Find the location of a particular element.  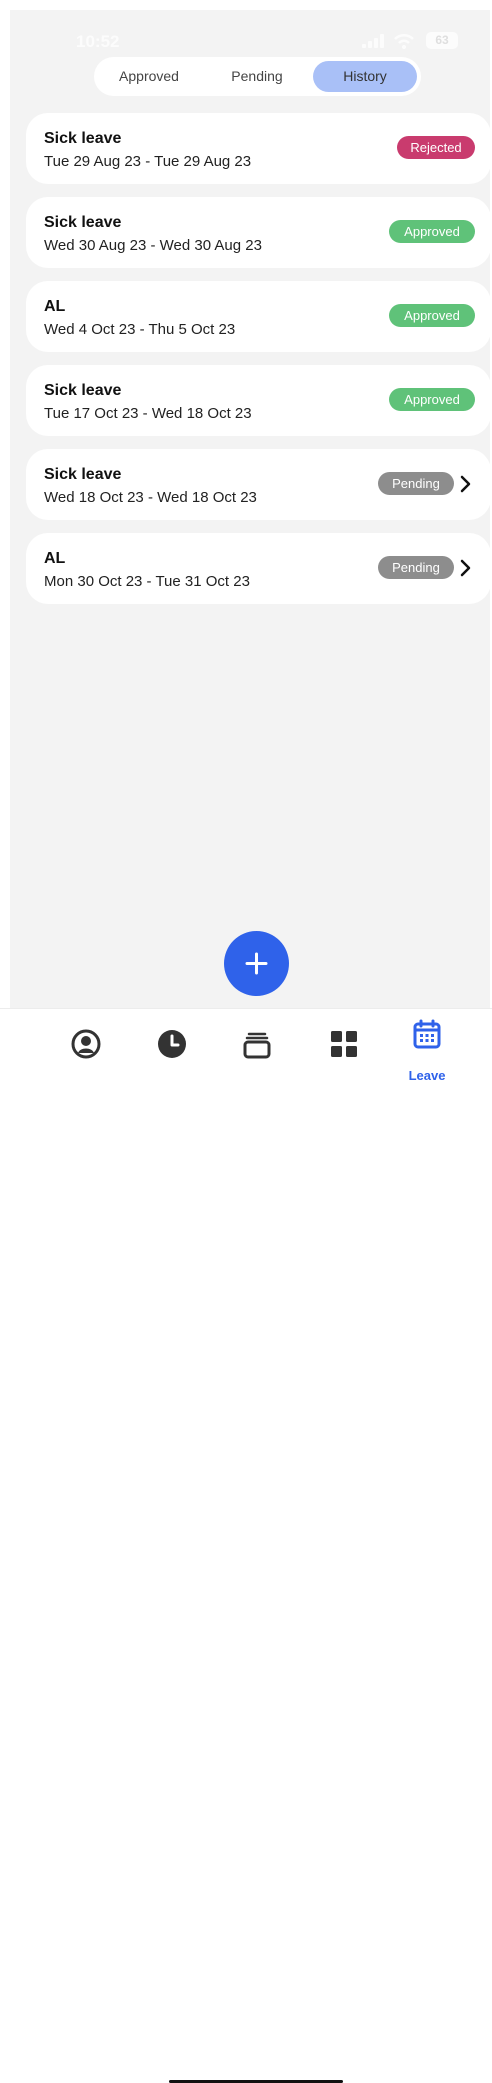

leave-dates: Wed 18 Oct 23 - Wed 18 Oct 23 is located at coordinates (150, 497).